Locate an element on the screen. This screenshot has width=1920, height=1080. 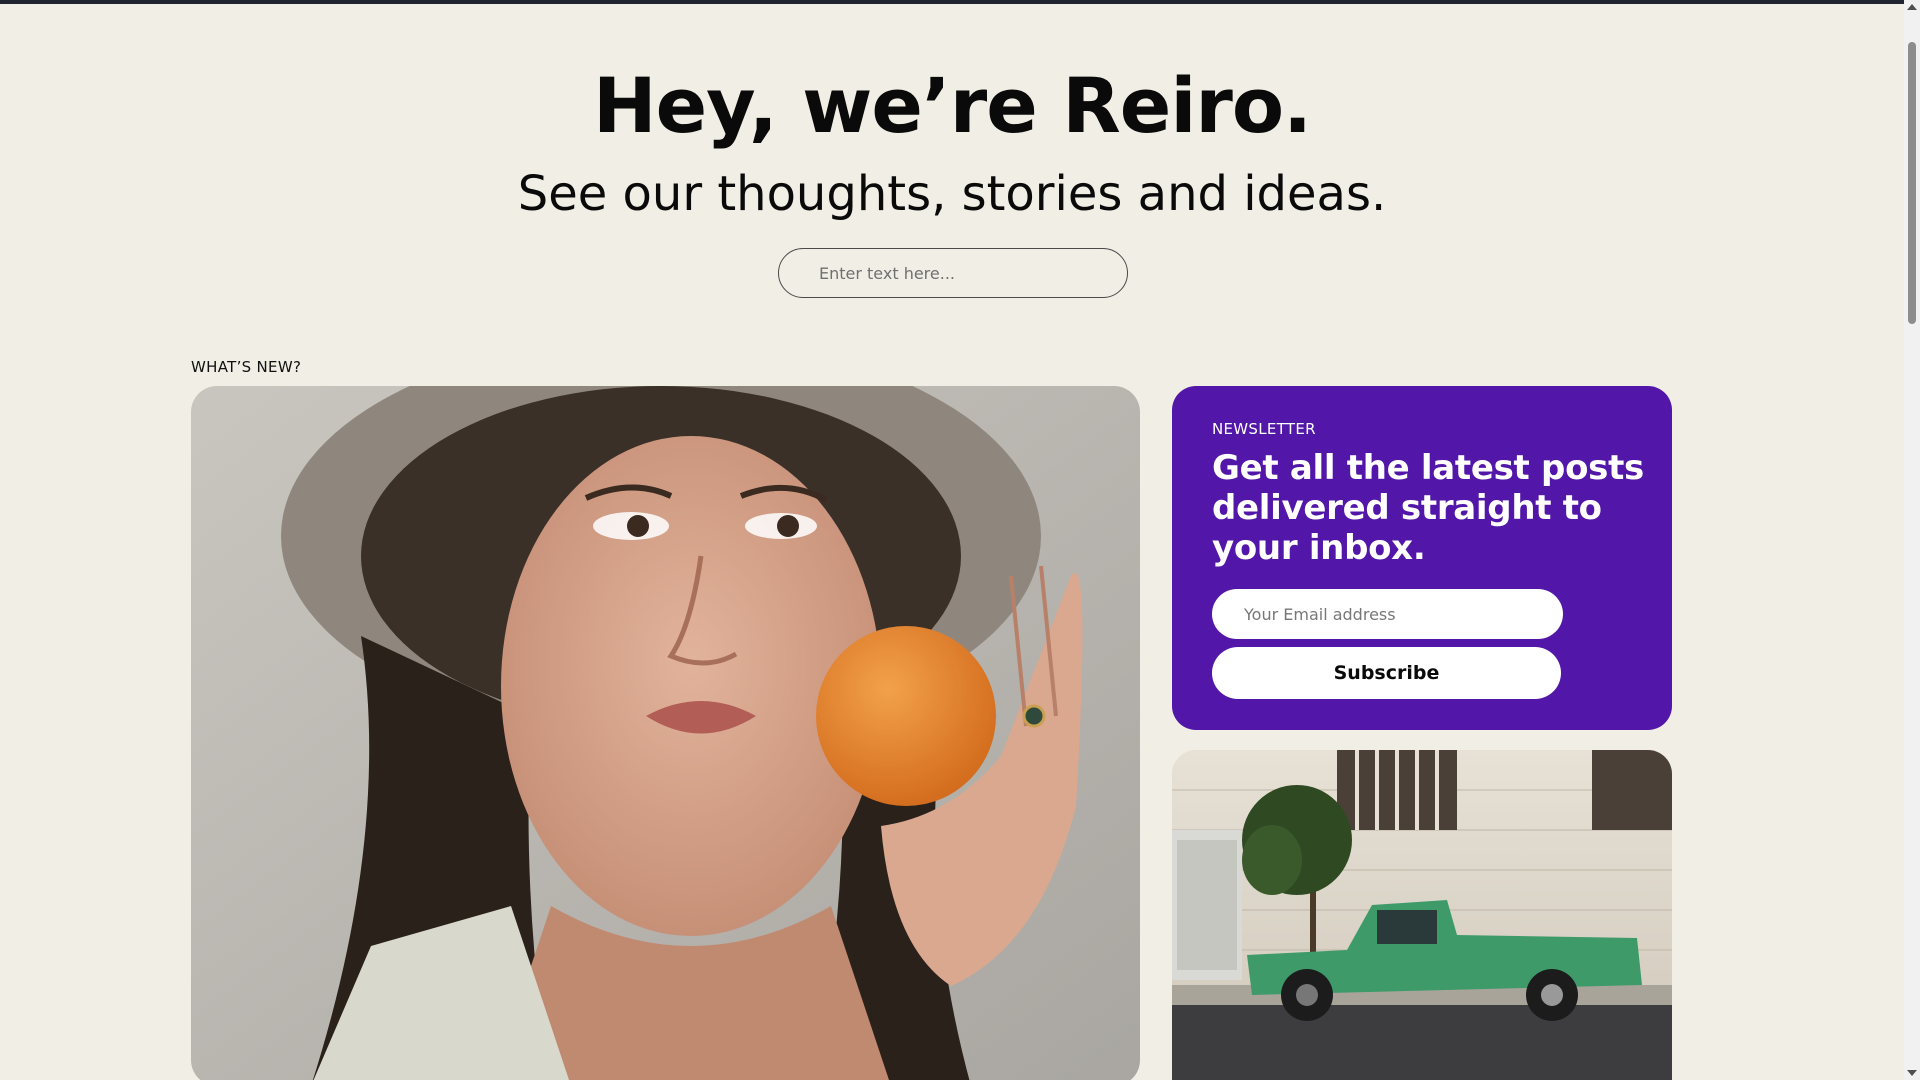
subscribe-button: Subscribe is located at coordinates (1386, 673).